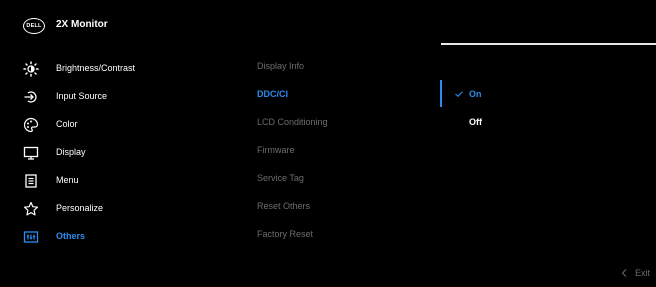 The image size is (656, 287). Describe the element at coordinates (292, 122) in the screenshot. I see `submenu-item-lcd-conditioning: LCD Conditioning` at that location.